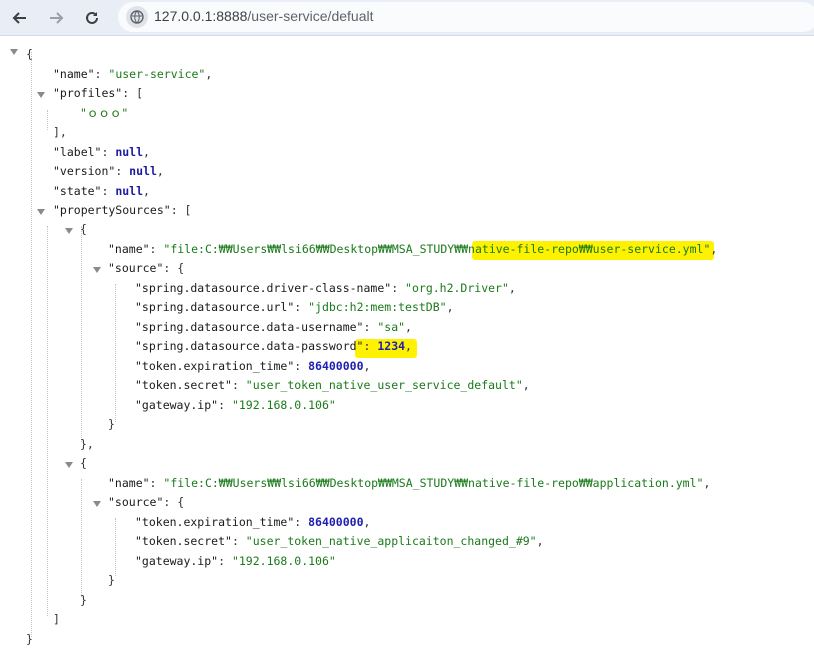 The width and height of the screenshot is (814, 667). What do you see at coordinates (83, 463) in the screenshot?
I see `ps2-open: {` at bounding box center [83, 463].